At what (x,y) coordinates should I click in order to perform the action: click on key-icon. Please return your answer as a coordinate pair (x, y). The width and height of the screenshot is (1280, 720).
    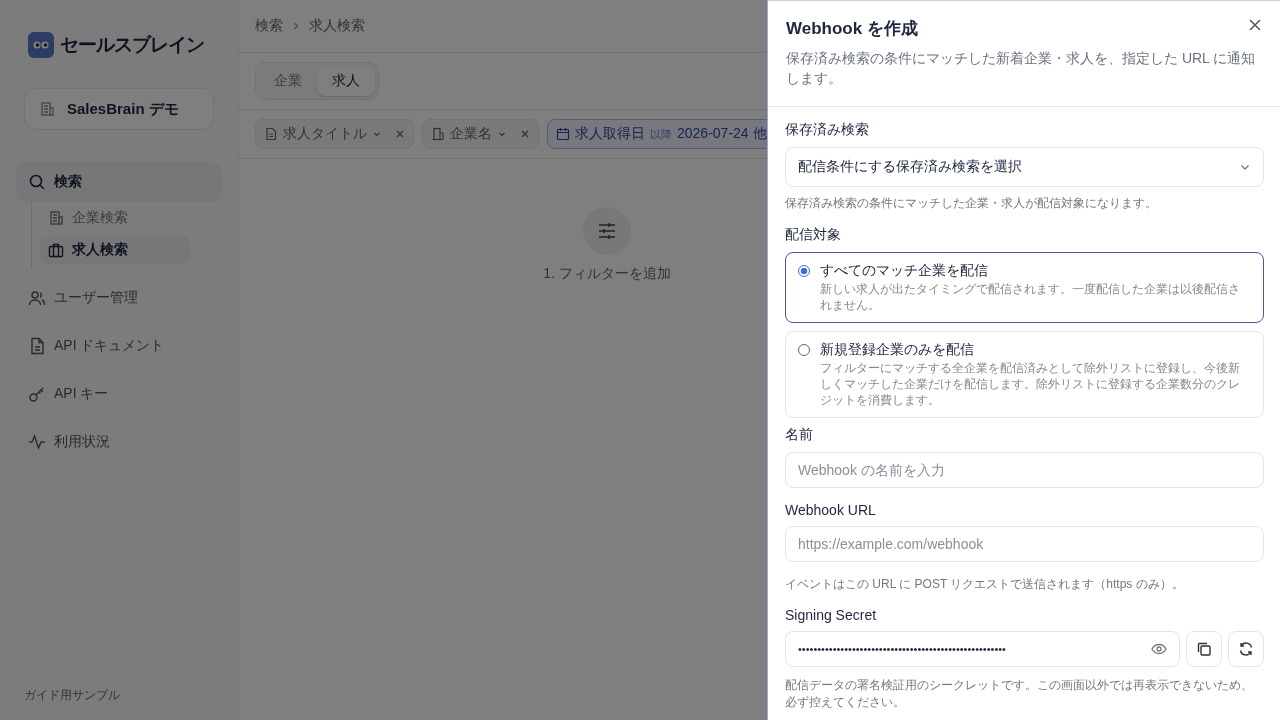
    Looking at the image, I should click on (37, 394).